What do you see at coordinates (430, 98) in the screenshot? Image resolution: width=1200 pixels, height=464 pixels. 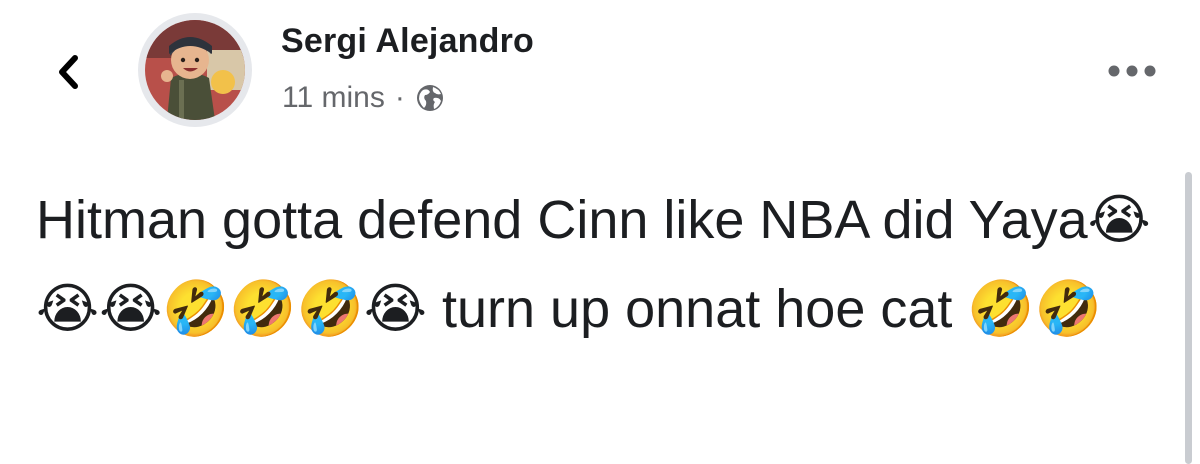 I see `globe-icon` at bounding box center [430, 98].